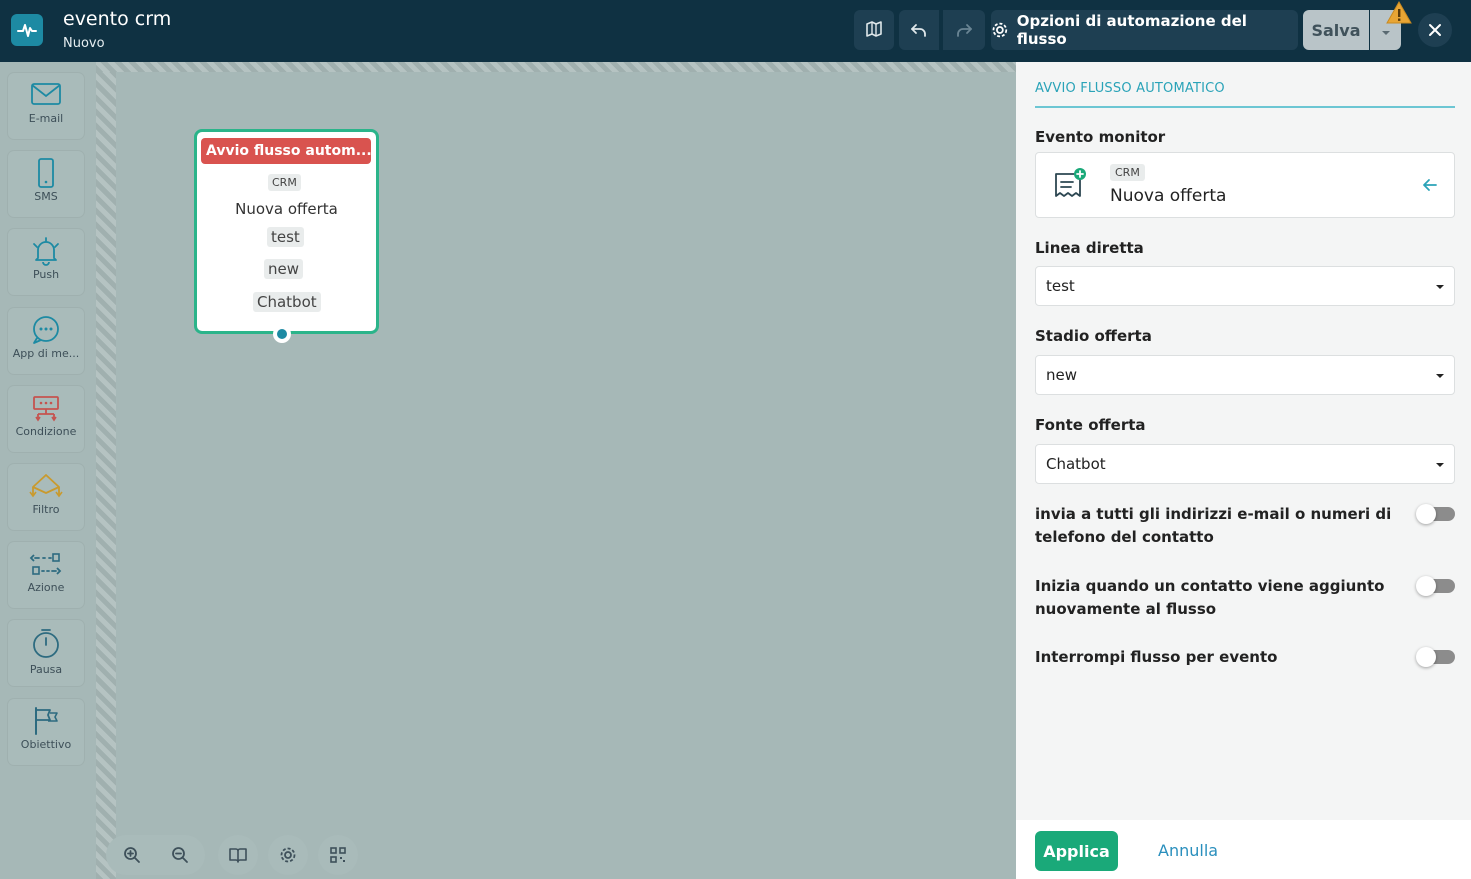 Image resolution: width=1471 pixels, height=879 pixels. What do you see at coordinates (1089, 248) in the screenshot?
I see `line-label: Linea diretta` at bounding box center [1089, 248].